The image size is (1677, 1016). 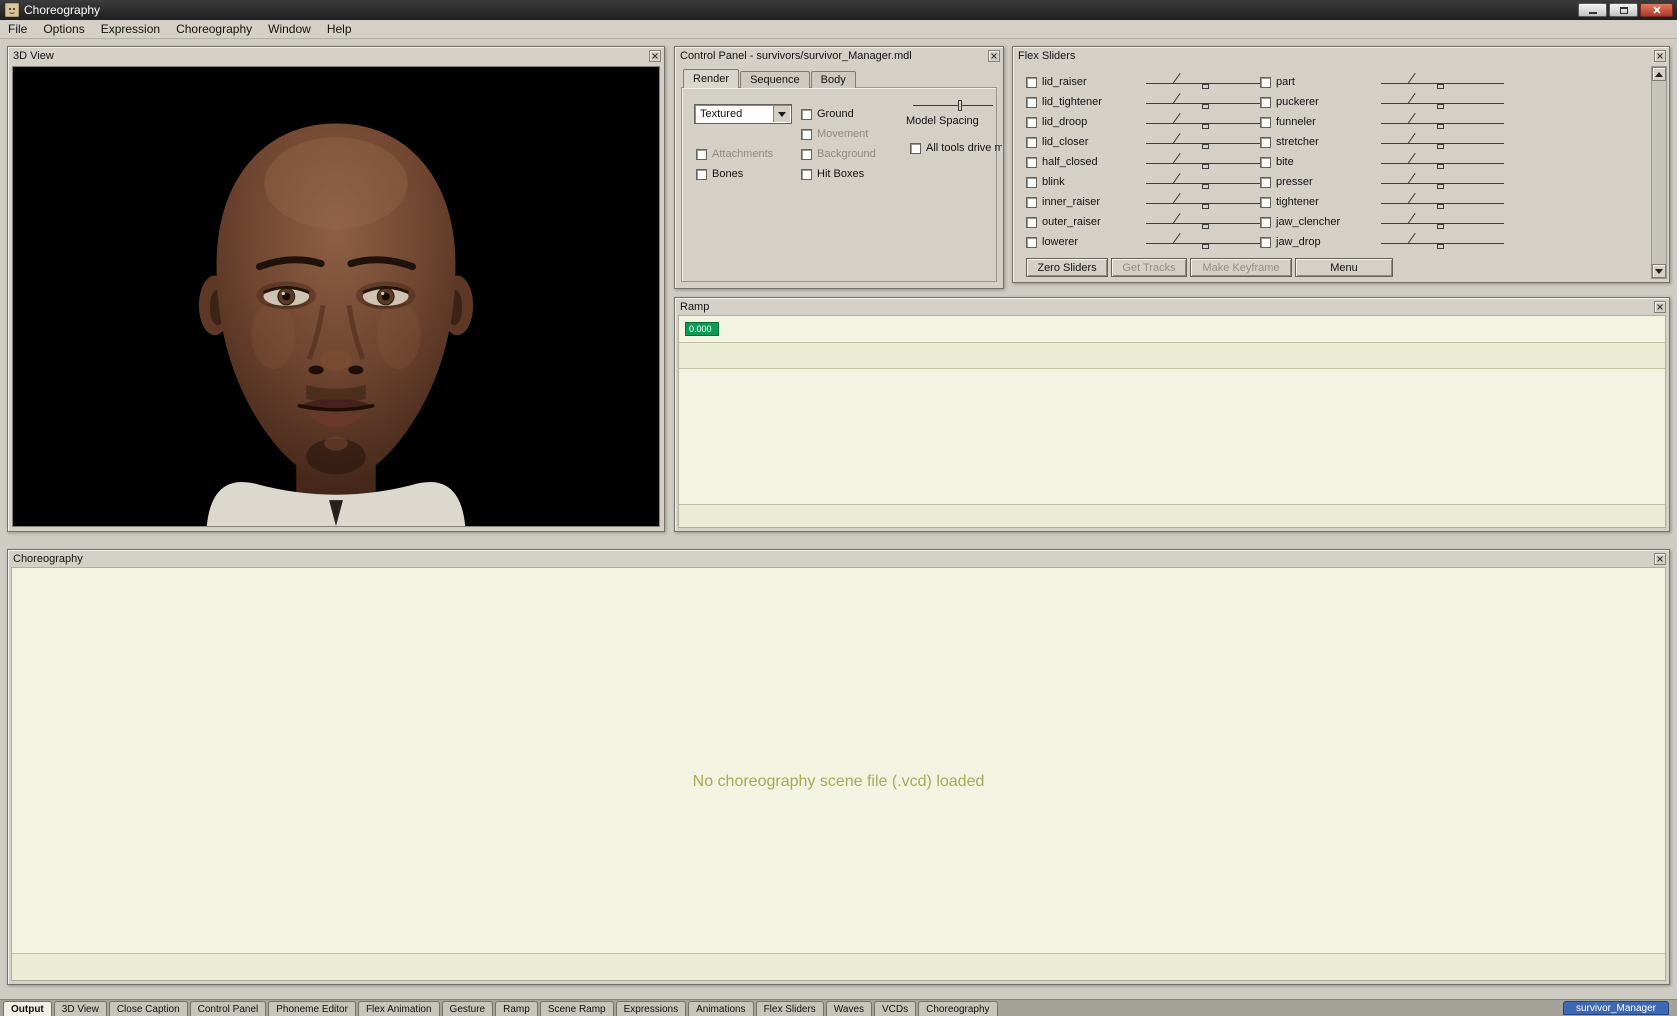 What do you see at coordinates (1056, 122) in the screenshot?
I see `flex-checkbox-lid_droop: lid_droop` at bounding box center [1056, 122].